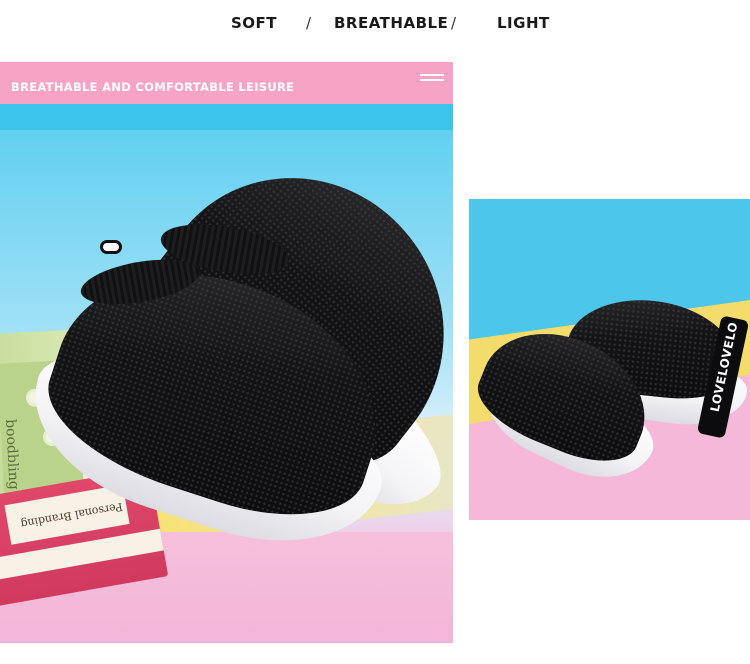  What do you see at coordinates (391, 23) in the screenshot?
I see `feature-breathable: BREATHABLE` at bounding box center [391, 23].